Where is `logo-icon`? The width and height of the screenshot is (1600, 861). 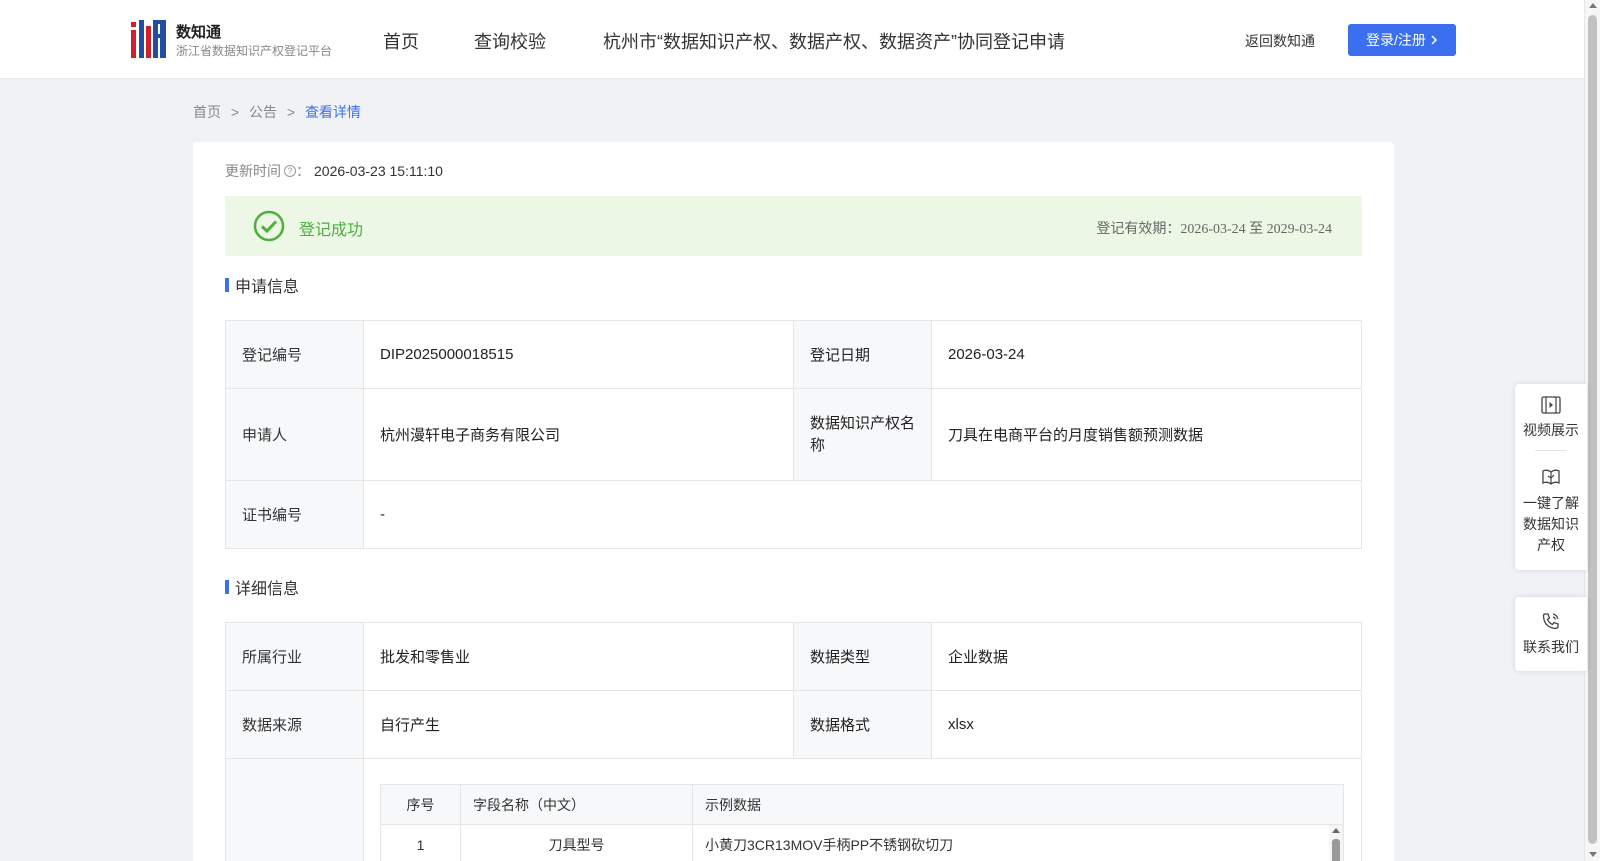
logo-icon is located at coordinates (148, 39).